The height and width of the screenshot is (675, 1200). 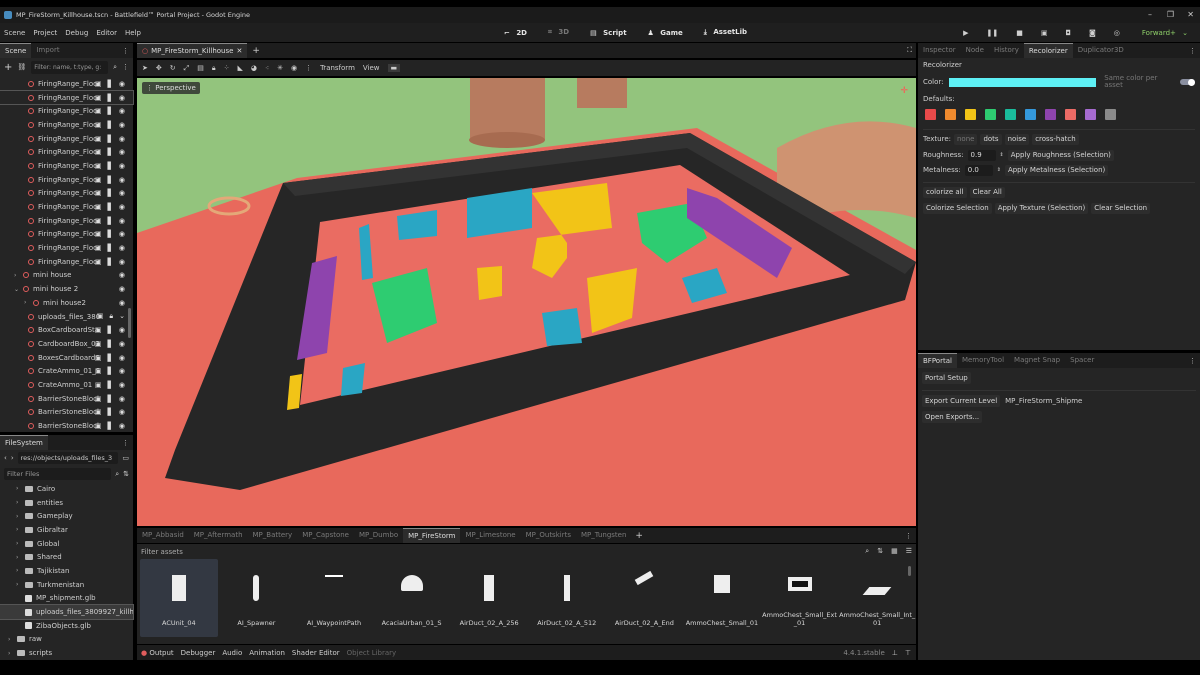 What do you see at coordinates (66, 371) in the screenshot?
I see `scene-tree-node: CrateAmmo_01_St ▣ ▋ ◉` at bounding box center [66, 371].